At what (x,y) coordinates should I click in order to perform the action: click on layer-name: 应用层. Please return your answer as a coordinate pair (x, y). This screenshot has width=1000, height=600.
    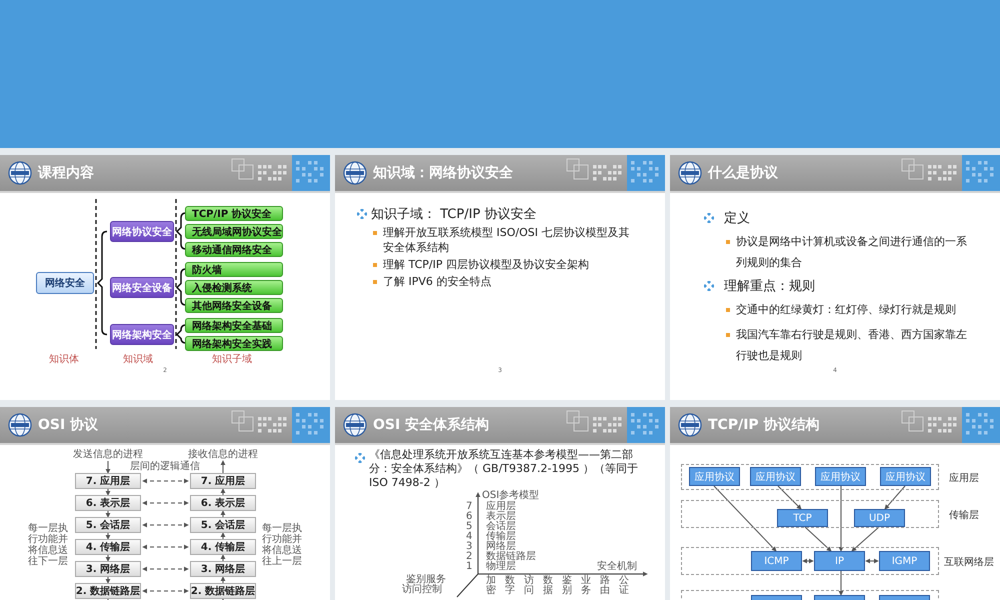
    Looking at the image, I should click on (501, 507).